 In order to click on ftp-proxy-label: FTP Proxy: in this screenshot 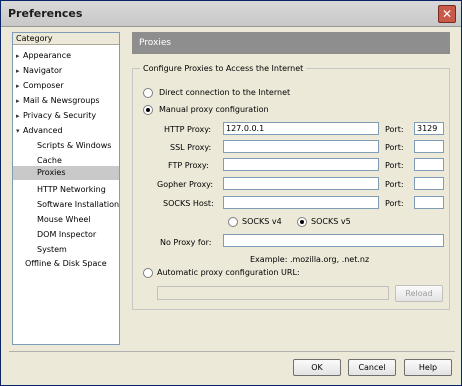, I will do `click(188, 165)`.